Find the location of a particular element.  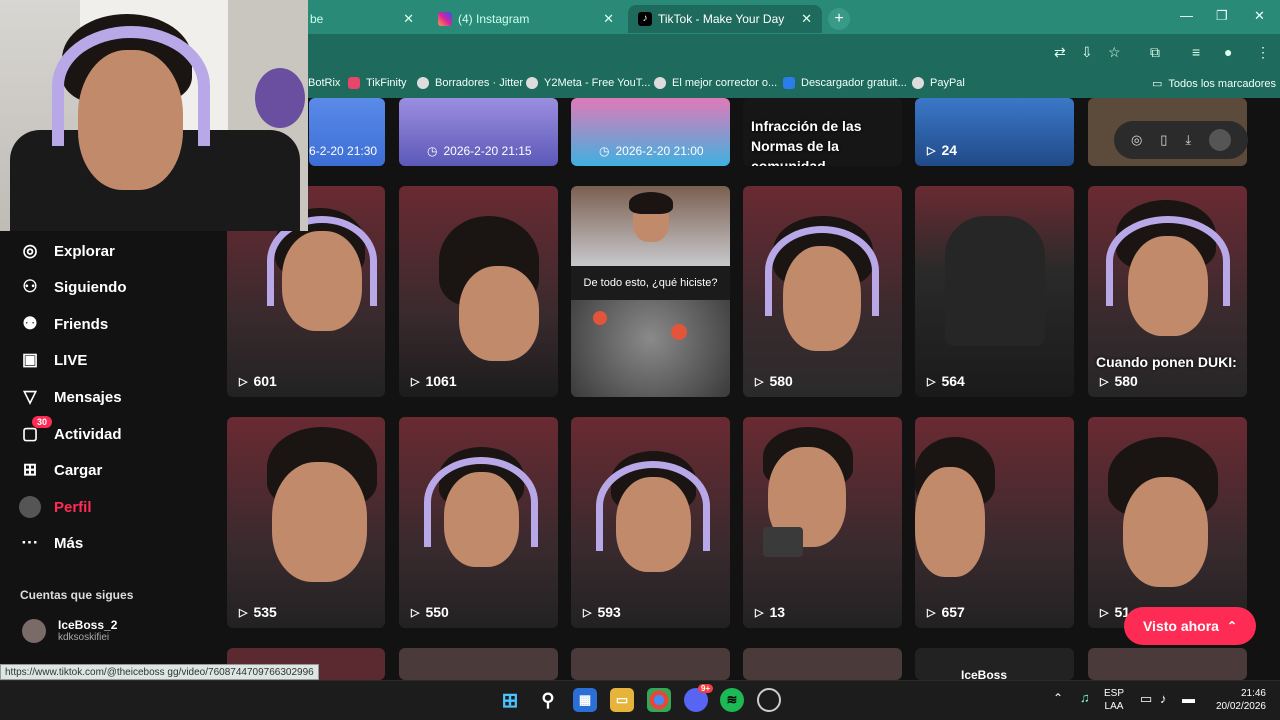

video-thumb: IceBoss is located at coordinates (994, 664).